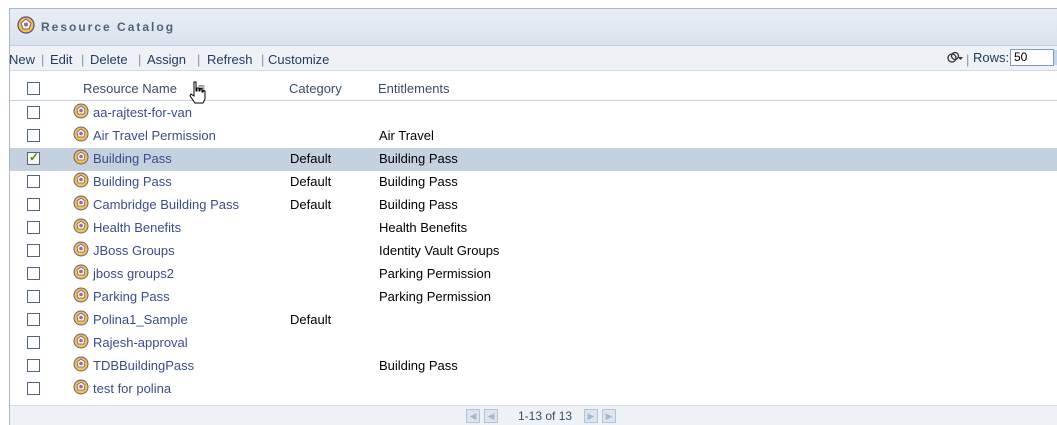  I want to click on resource-name-link: aa-rajtest-for-van, so click(142, 112).